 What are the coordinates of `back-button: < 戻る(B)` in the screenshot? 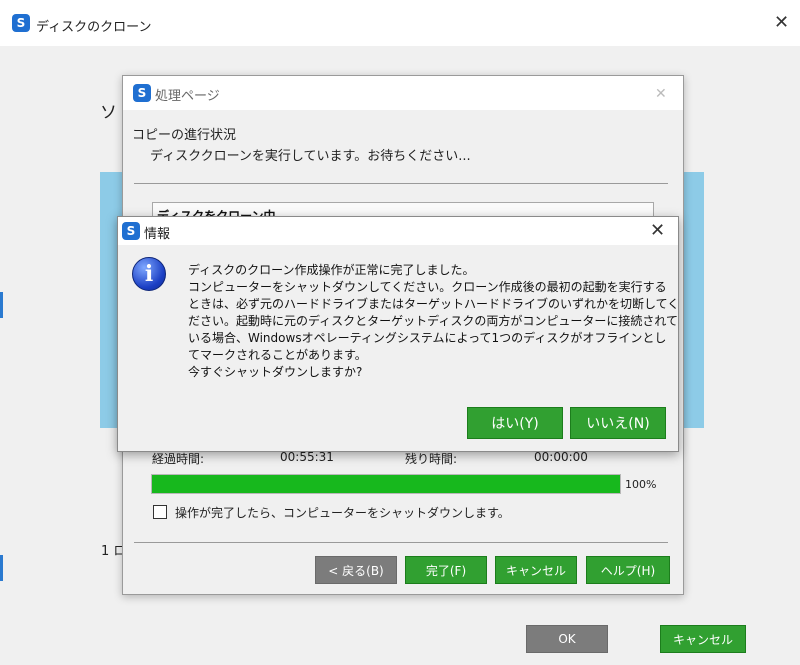 It's located at (356, 570).